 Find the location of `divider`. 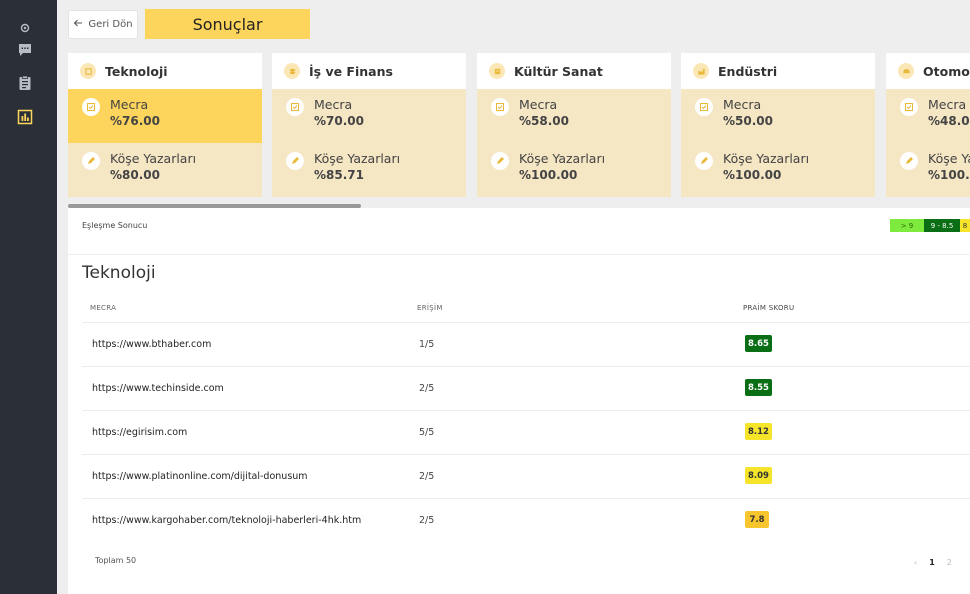

divider is located at coordinates (519, 254).